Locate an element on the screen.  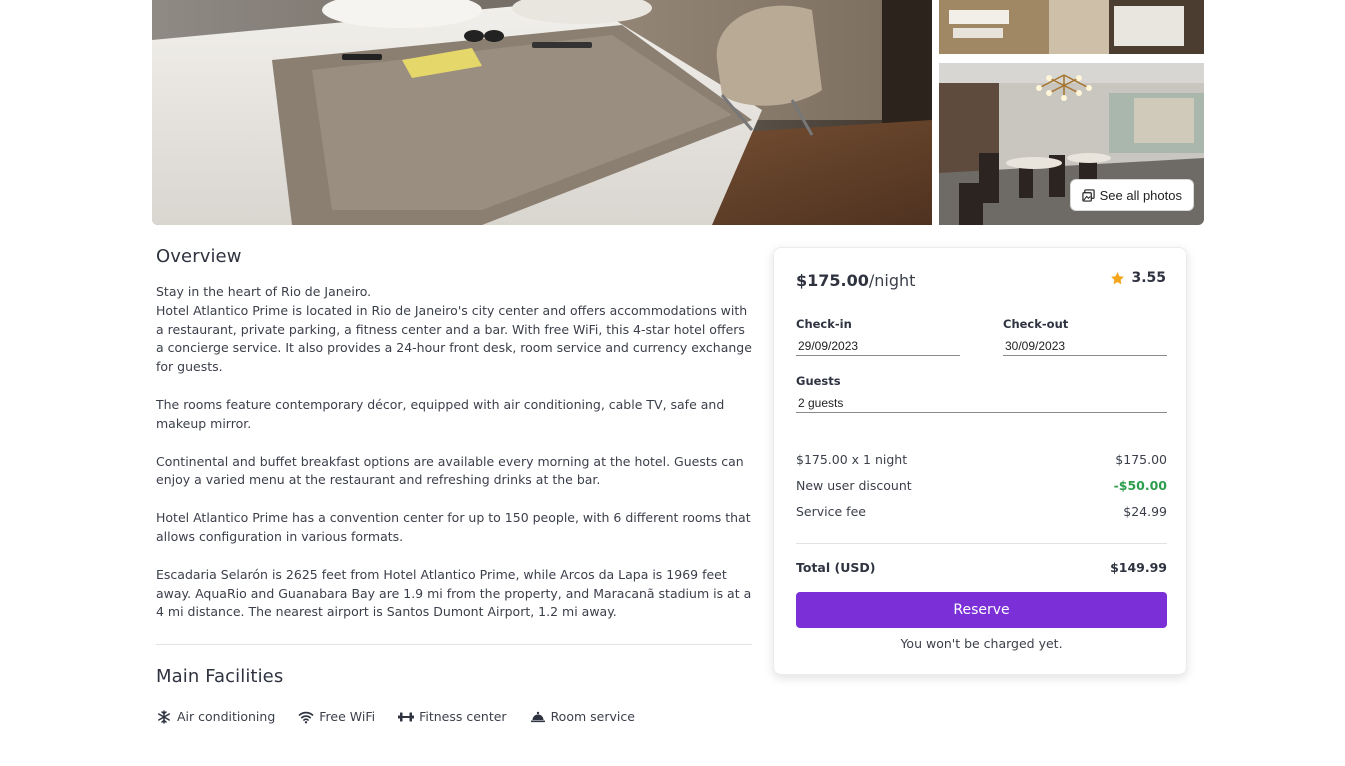
per-night-label: /night is located at coordinates (892, 280).